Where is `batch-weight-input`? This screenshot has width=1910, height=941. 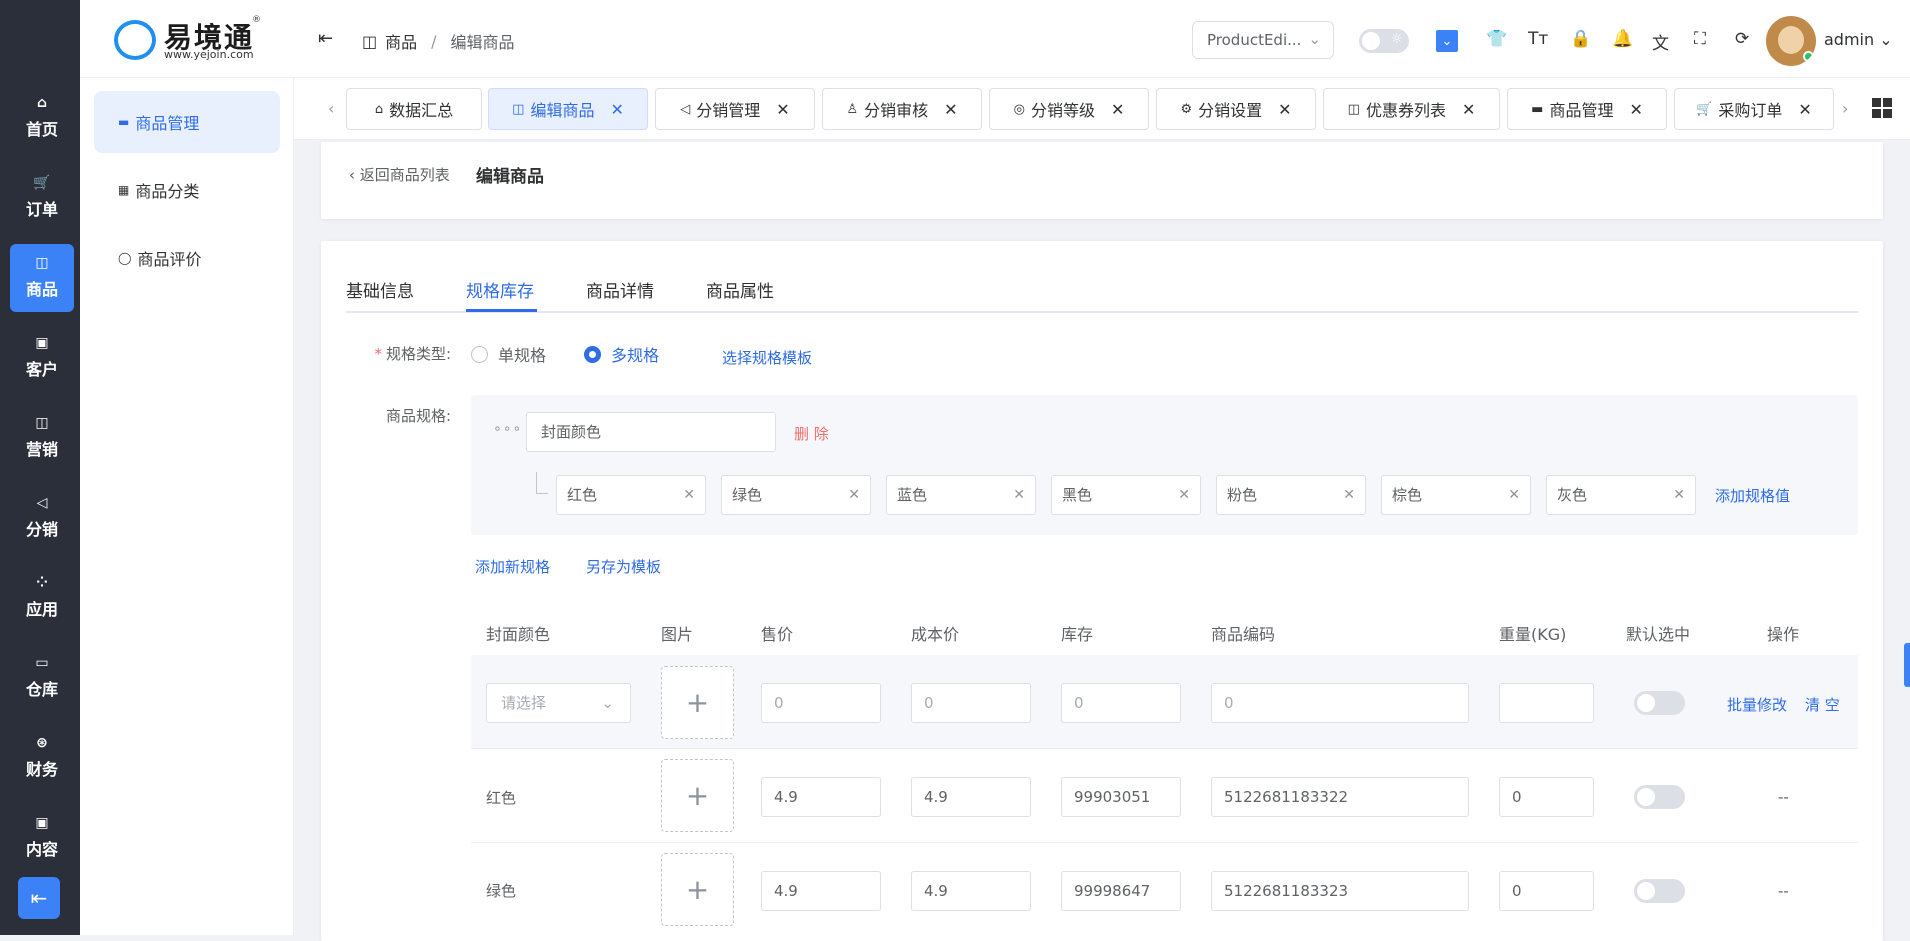 batch-weight-input is located at coordinates (1546, 703).